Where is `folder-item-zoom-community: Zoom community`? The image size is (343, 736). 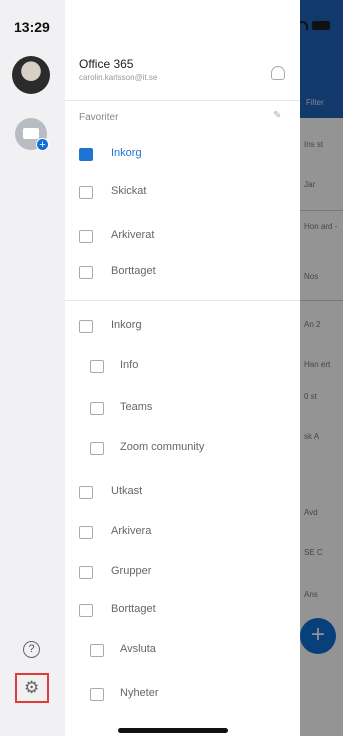
folder-item-zoom-community: Zoom community is located at coordinates (182, 448).